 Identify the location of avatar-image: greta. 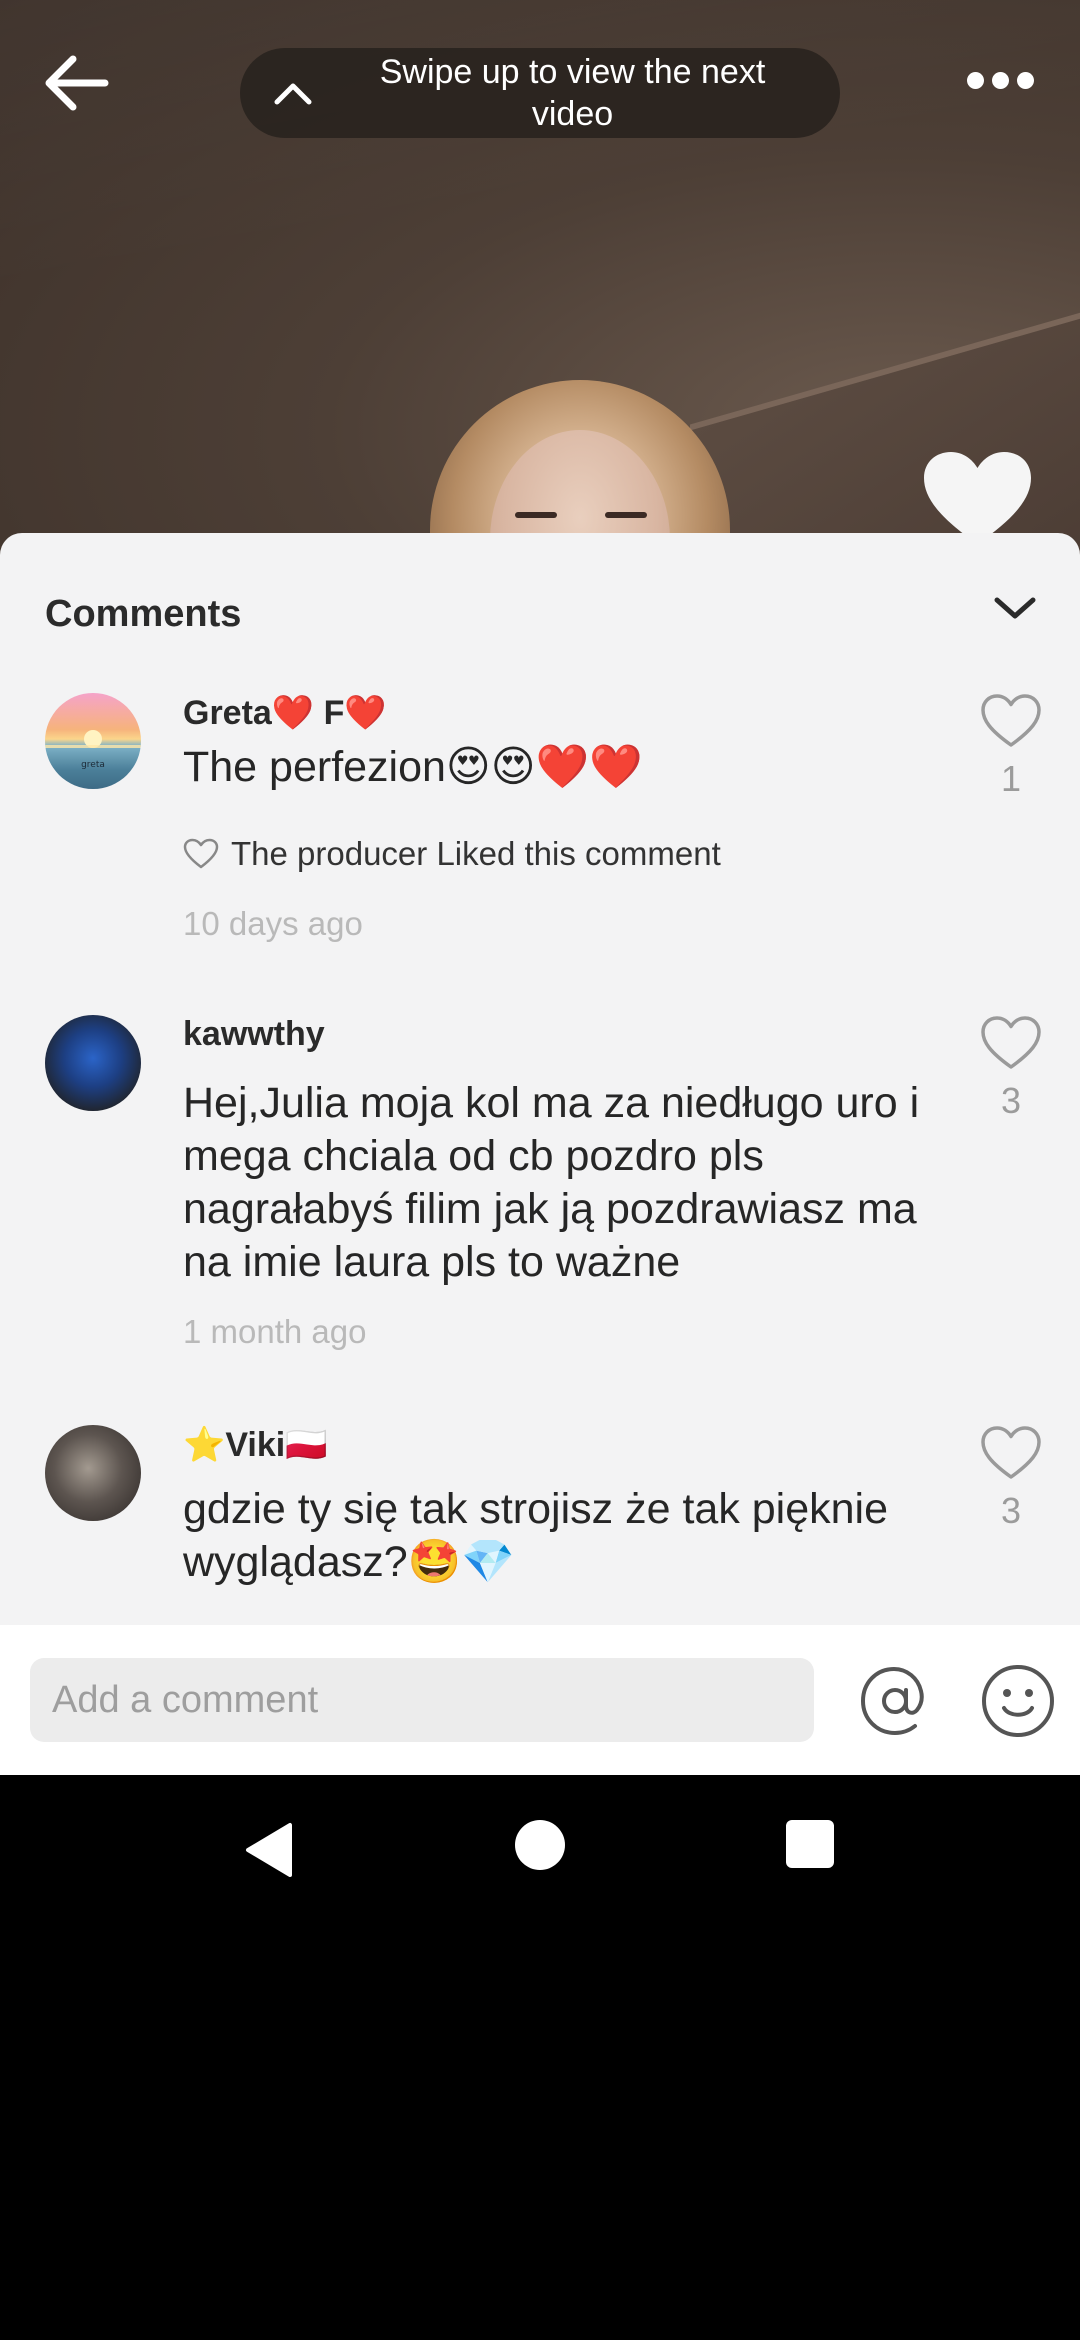
(93, 750).